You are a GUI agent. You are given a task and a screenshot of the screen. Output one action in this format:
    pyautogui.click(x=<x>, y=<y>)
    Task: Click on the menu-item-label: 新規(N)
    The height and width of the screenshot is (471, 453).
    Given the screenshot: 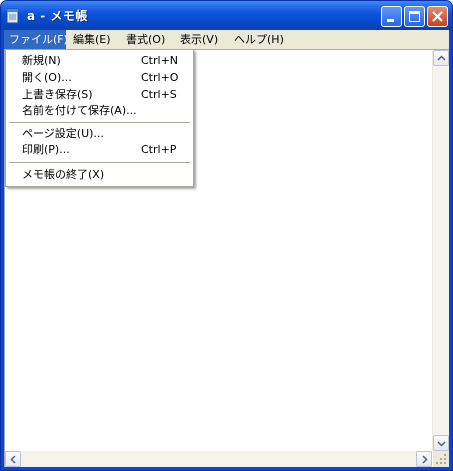 What is the action you would take?
    pyautogui.click(x=41, y=60)
    